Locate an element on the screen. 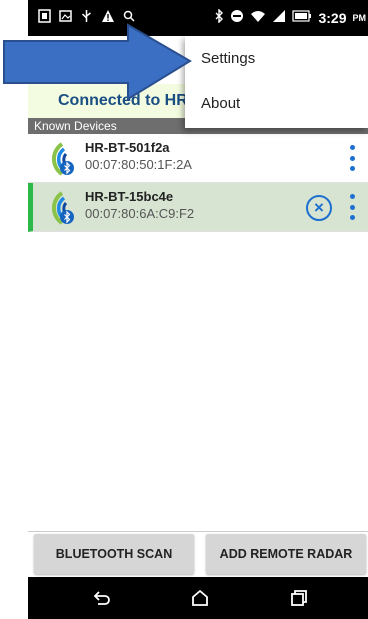 This screenshot has height=619, width=368. bluetooth-icon is located at coordinates (219, 17).